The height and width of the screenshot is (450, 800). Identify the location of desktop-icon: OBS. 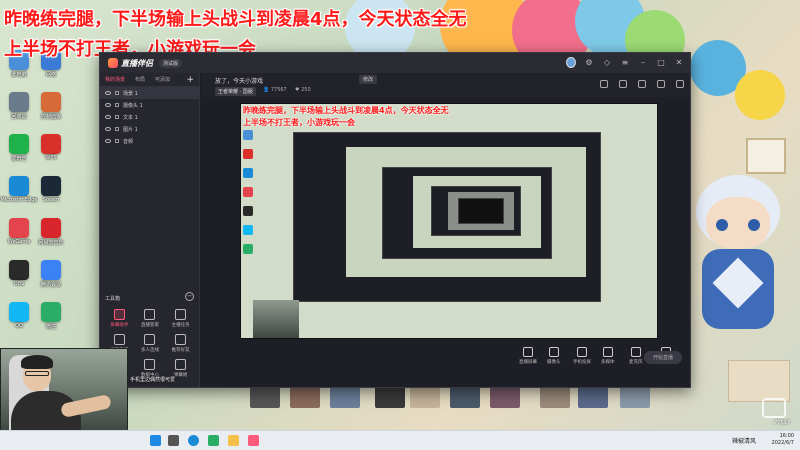
(19, 273).